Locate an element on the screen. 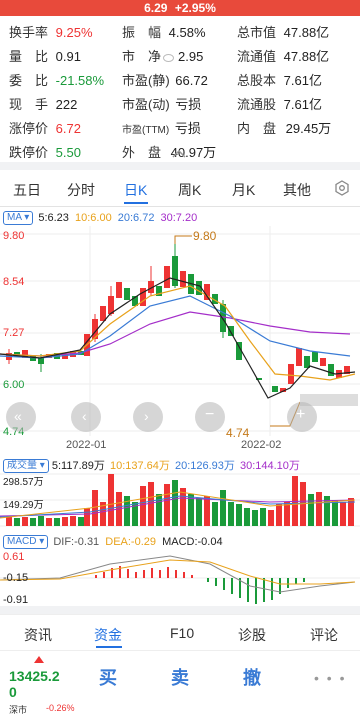 This screenshot has width=360, height=721. stat-limit-up: 涨停价 6.72 is located at coordinates (45, 128).